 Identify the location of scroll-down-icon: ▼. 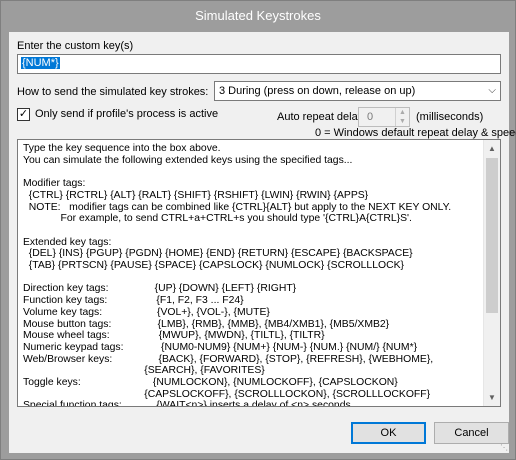
(492, 397).